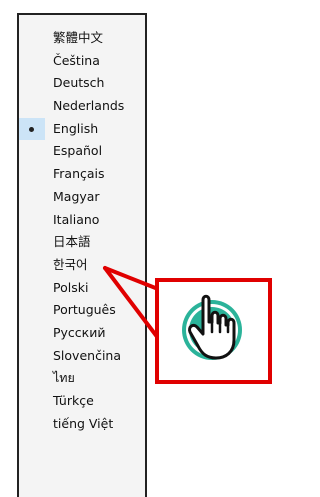 The width and height of the screenshot is (320, 497). I want to click on language-label: Nederlands, so click(89, 106).